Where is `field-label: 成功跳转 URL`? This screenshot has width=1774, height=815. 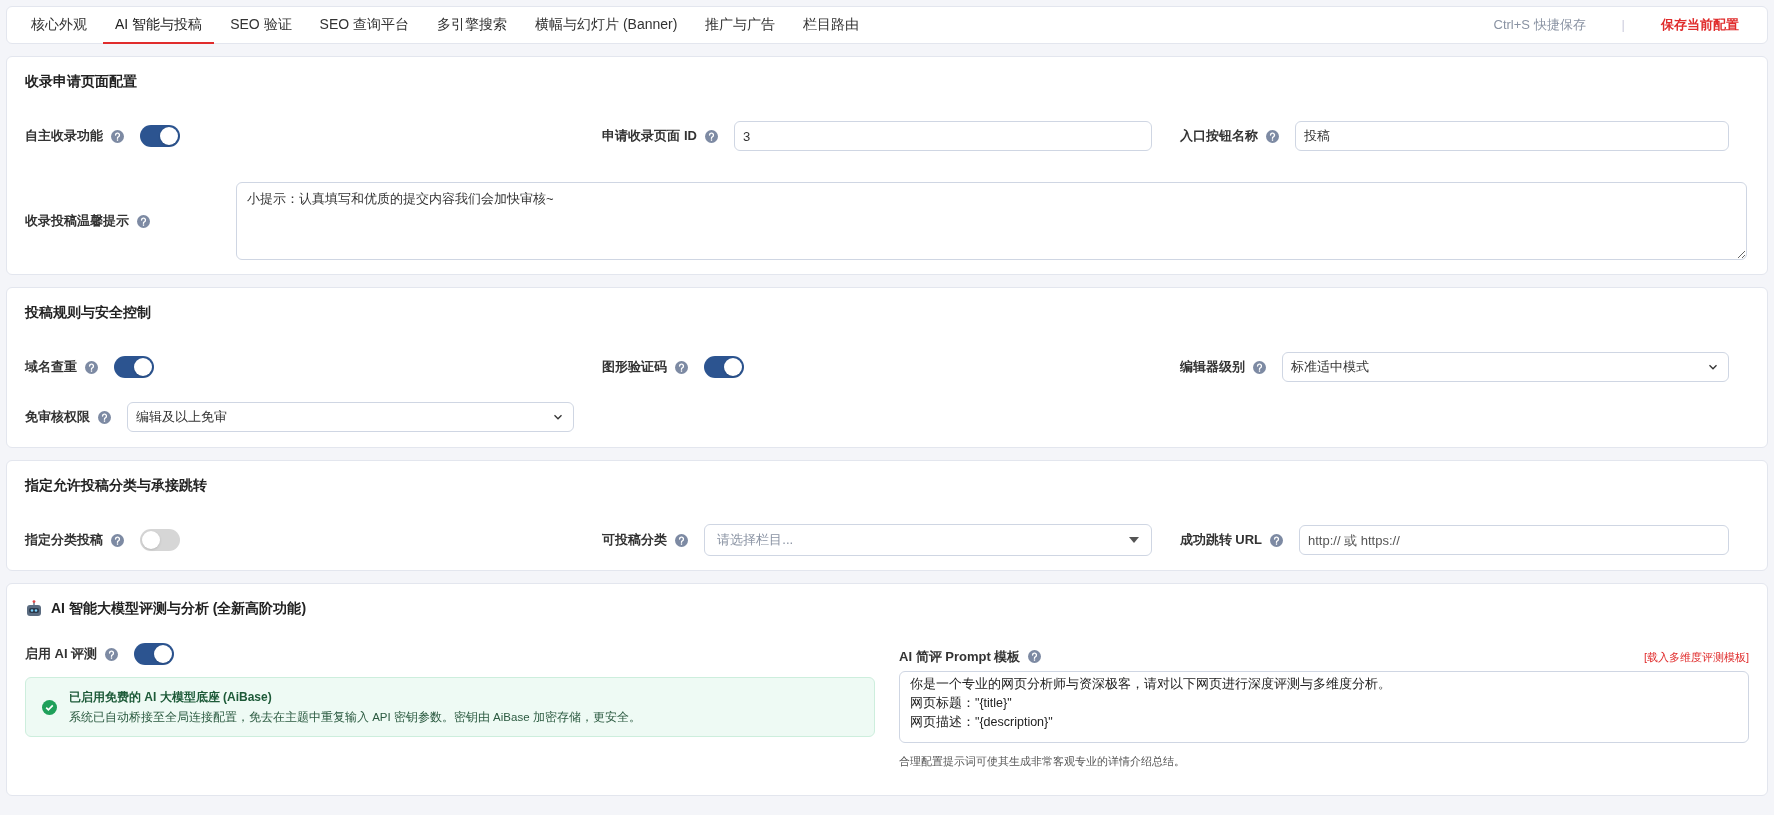 field-label: 成功跳转 URL is located at coordinates (1220, 540).